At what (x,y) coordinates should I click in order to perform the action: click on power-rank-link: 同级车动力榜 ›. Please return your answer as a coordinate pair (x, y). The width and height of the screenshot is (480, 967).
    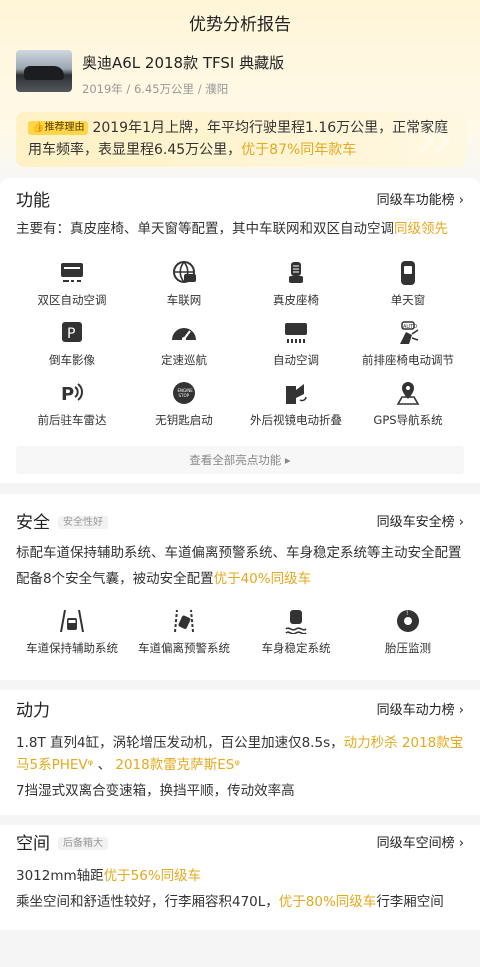
    Looking at the image, I should click on (420, 708).